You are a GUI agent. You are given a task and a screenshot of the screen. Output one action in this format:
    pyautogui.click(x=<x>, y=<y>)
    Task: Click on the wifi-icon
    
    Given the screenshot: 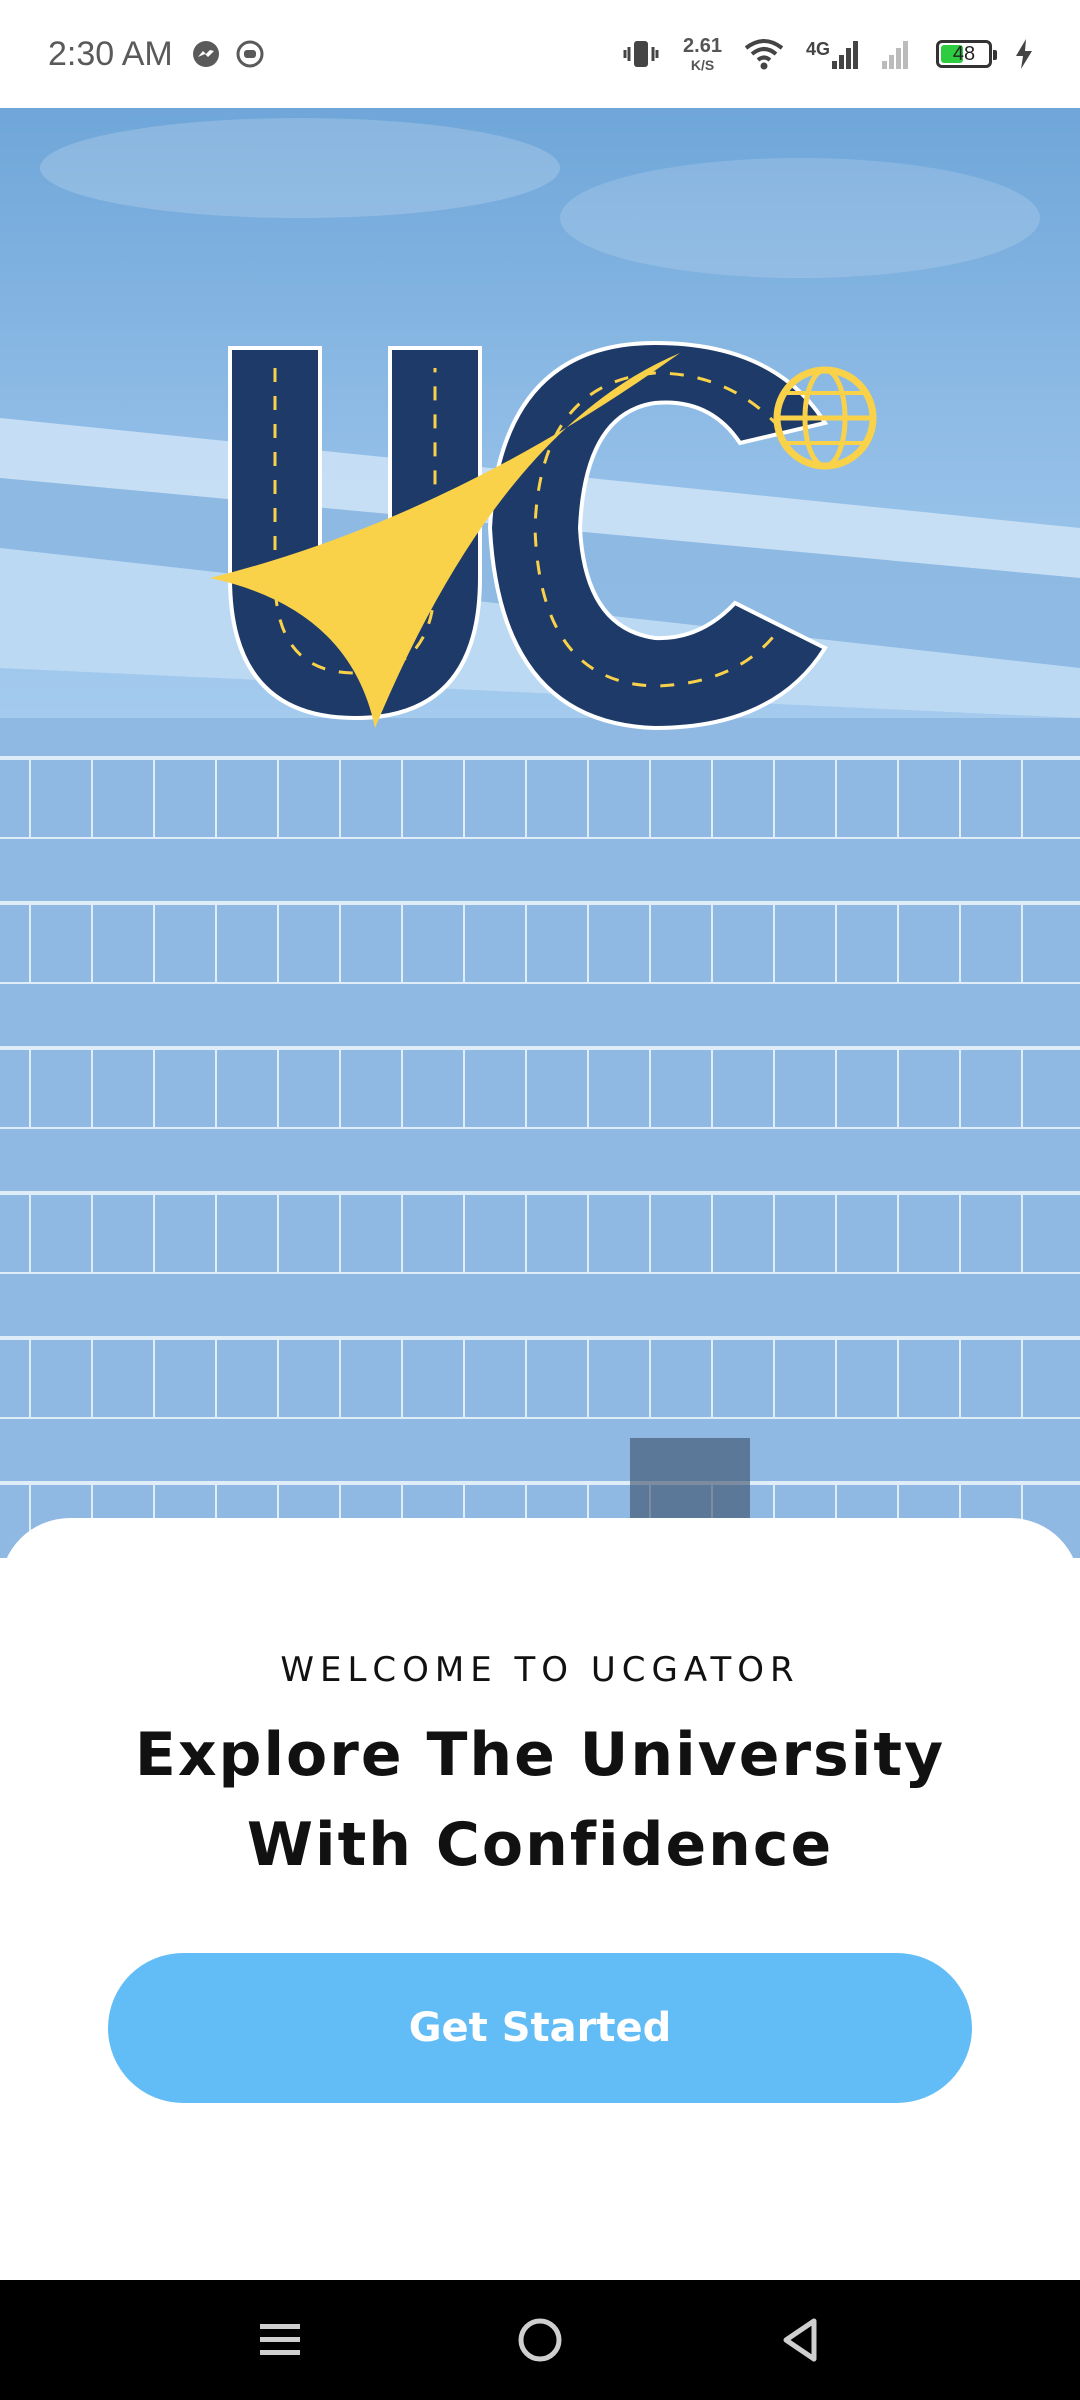 What is the action you would take?
    pyautogui.click(x=764, y=54)
    